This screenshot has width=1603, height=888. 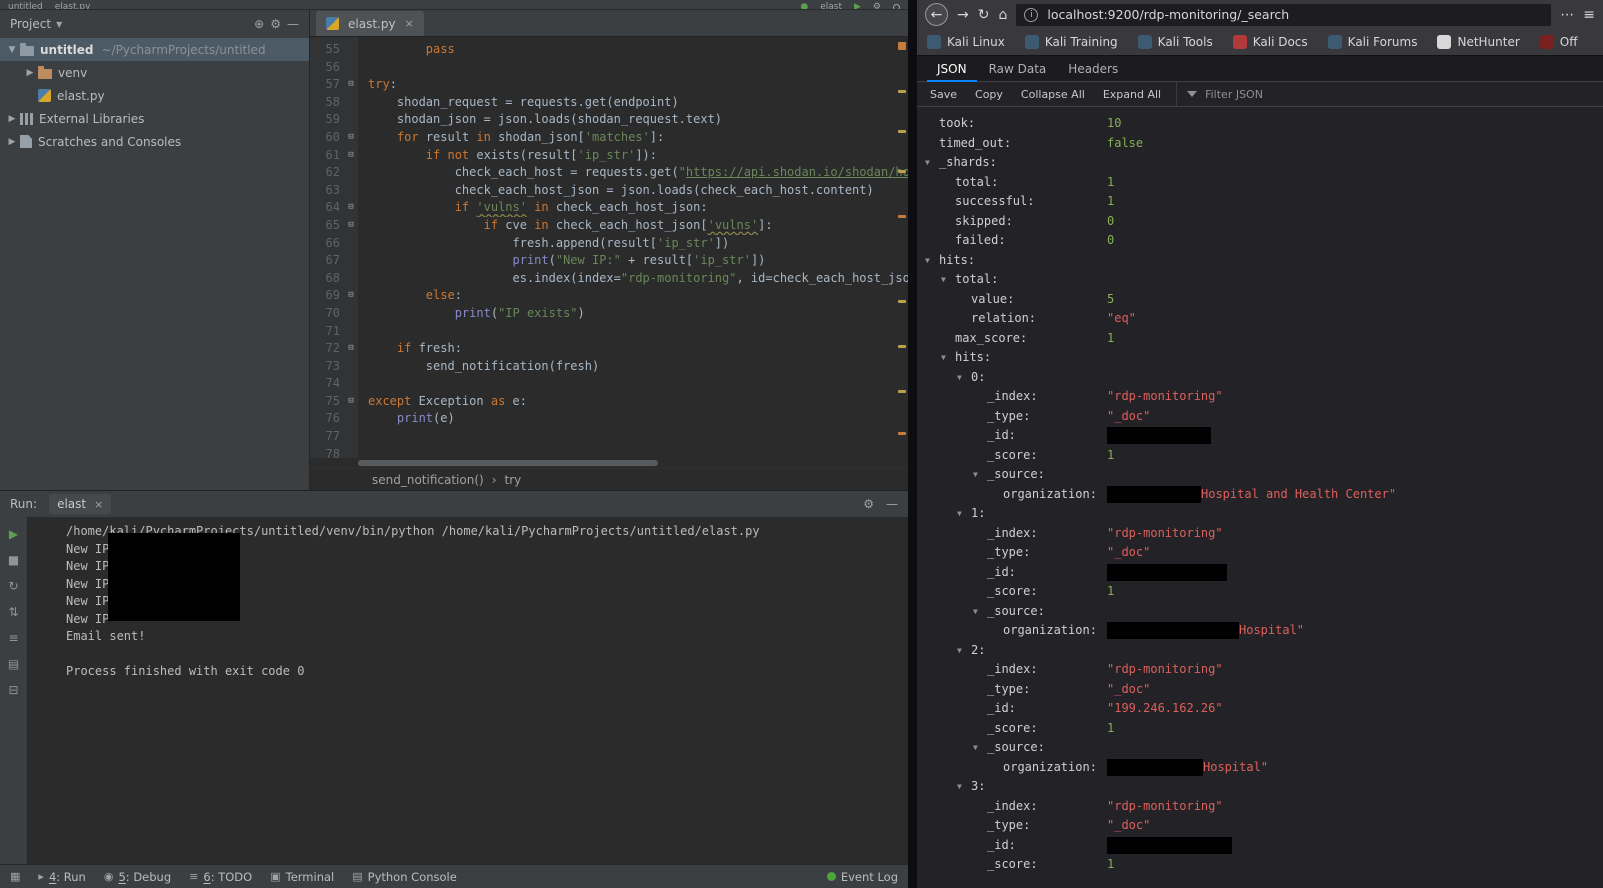 I want to click on breadcrumb-item-function: send_notification(), so click(x=428, y=480).